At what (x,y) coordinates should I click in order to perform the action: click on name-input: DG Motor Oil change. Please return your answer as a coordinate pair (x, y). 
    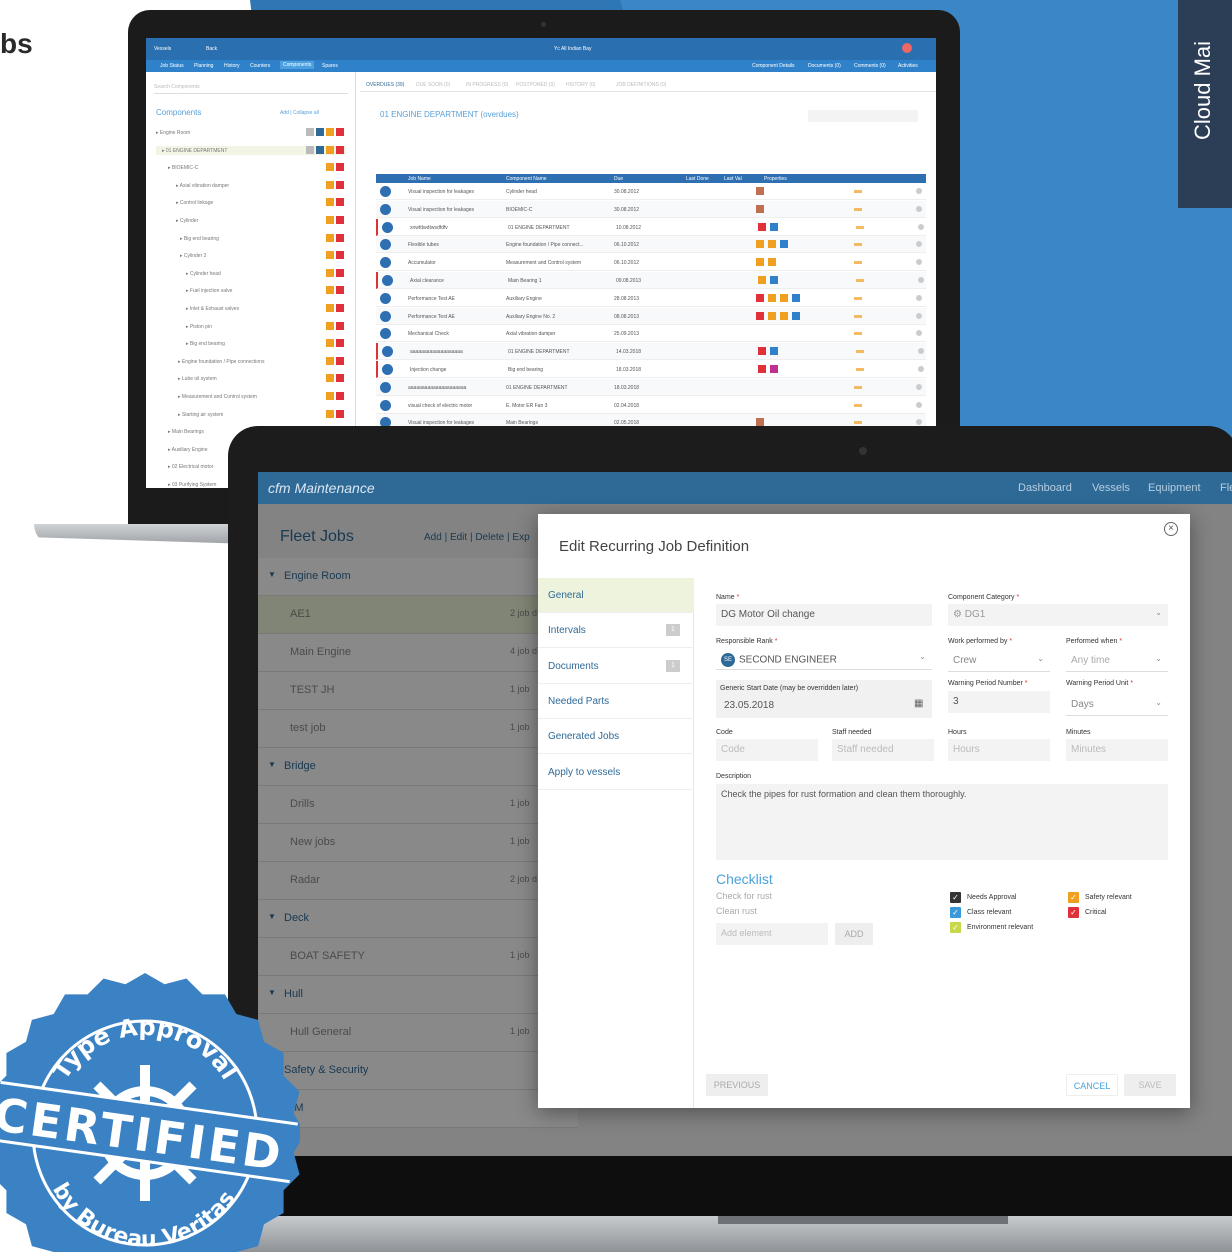
    Looking at the image, I should click on (824, 615).